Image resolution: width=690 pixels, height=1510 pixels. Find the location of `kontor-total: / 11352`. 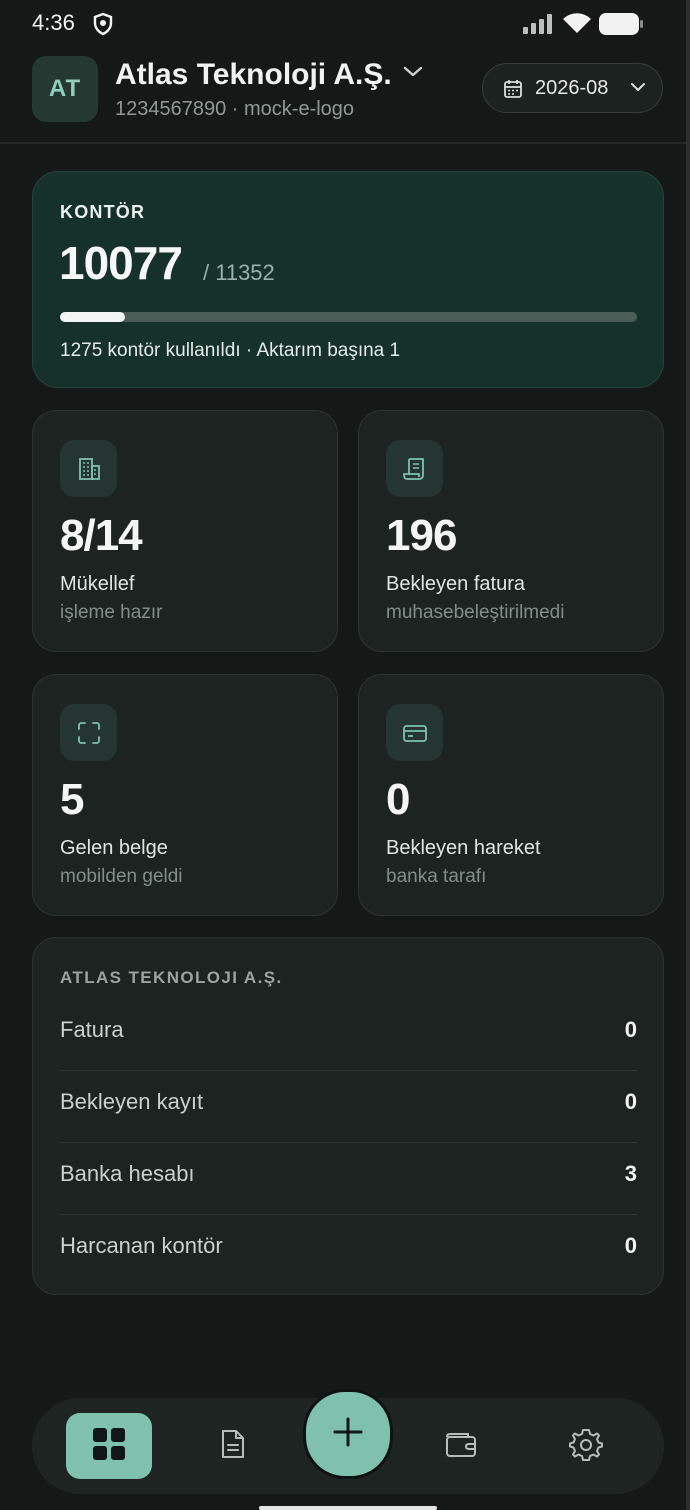

kontor-total: / 11352 is located at coordinates (239, 272).